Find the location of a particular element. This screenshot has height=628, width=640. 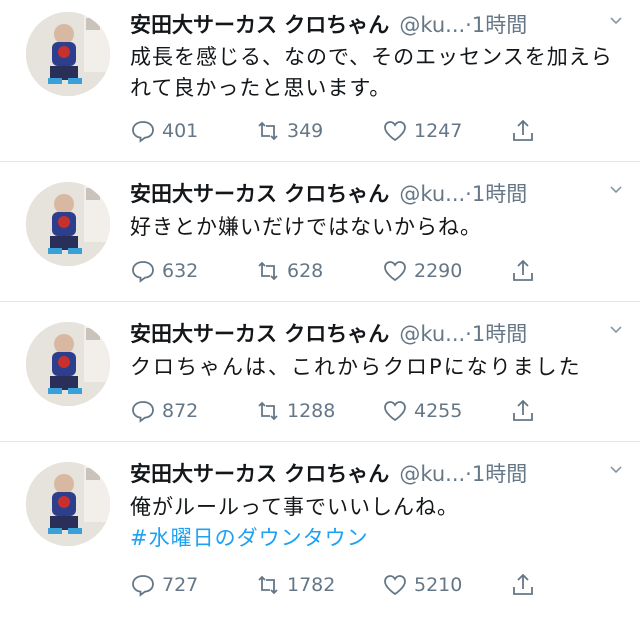

reply-button: 401 is located at coordinates (164, 131).